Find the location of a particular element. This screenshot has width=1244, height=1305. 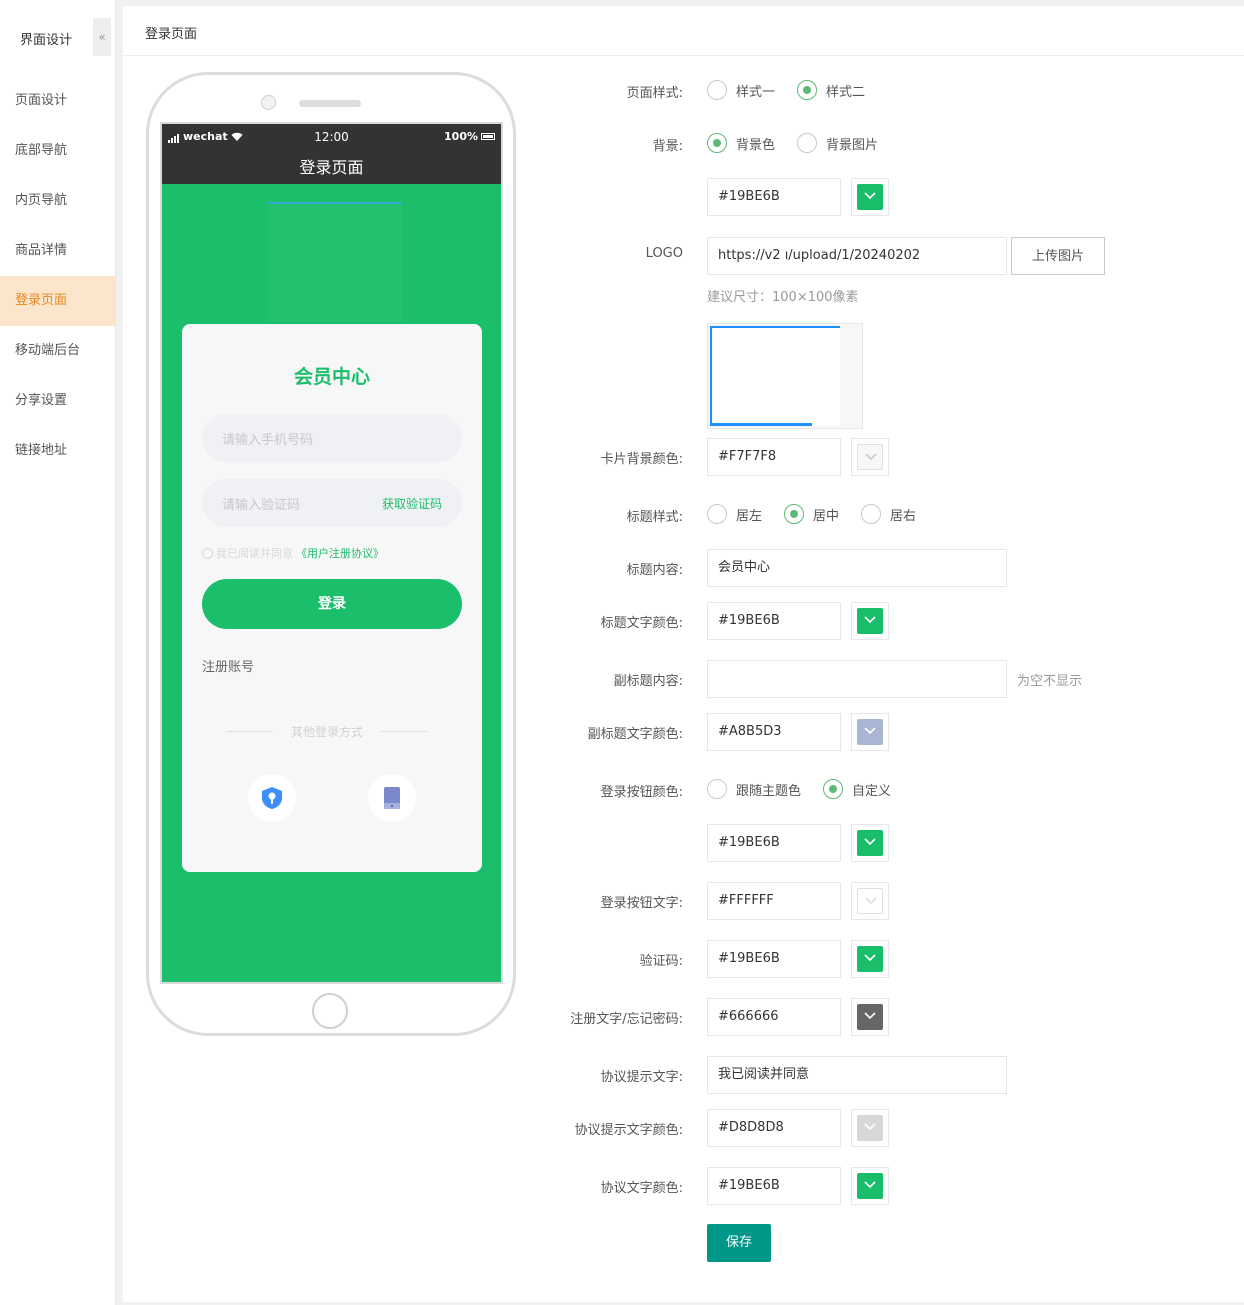

login-btn-color-input: #19BE6B is located at coordinates (774, 843).